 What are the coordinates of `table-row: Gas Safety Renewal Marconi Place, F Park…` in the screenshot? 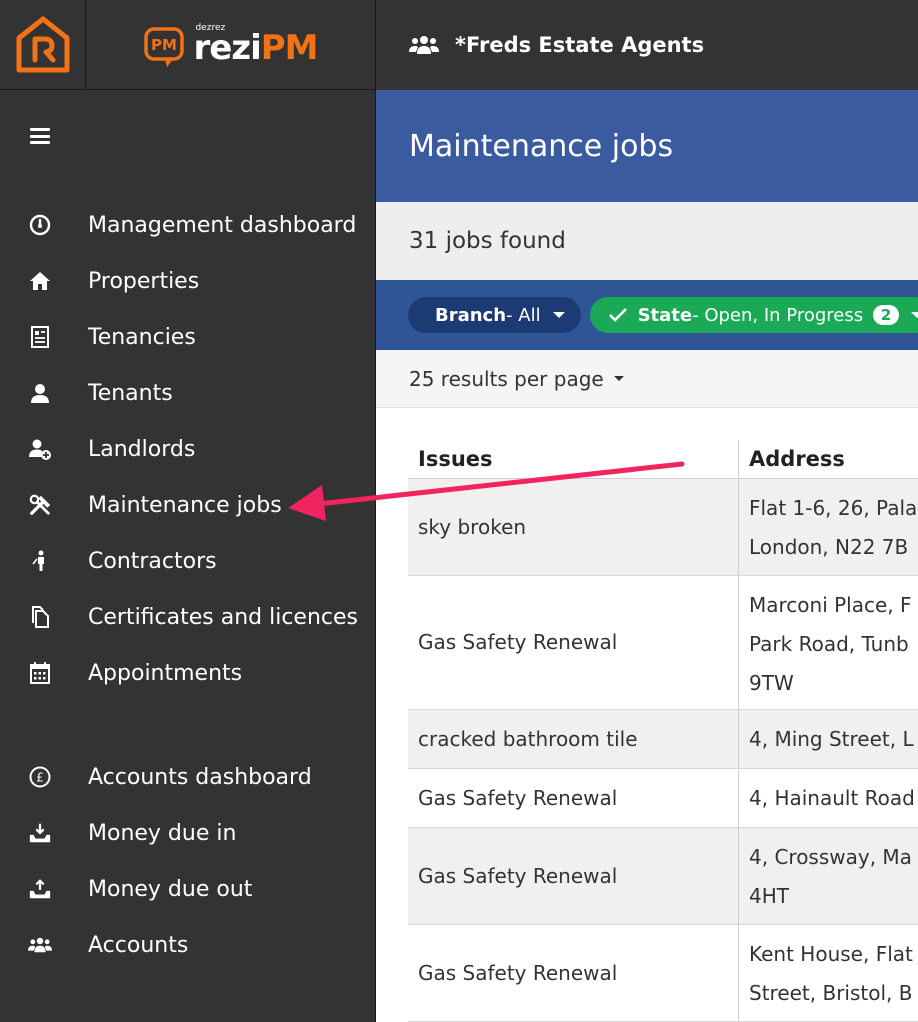 It's located at (663, 643).